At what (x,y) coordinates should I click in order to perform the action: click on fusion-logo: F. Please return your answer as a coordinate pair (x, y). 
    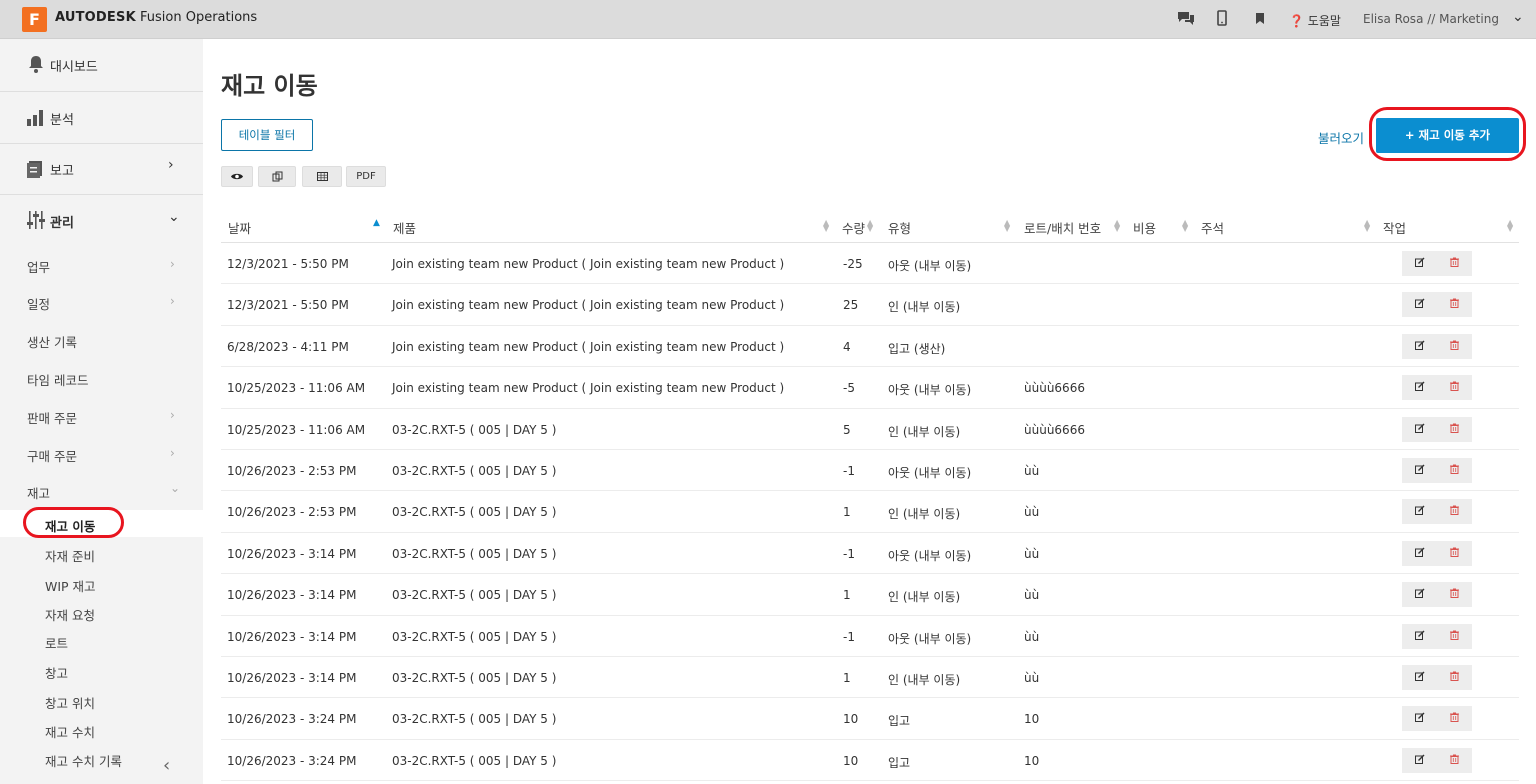
    Looking at the image, I should click on (34, 19).